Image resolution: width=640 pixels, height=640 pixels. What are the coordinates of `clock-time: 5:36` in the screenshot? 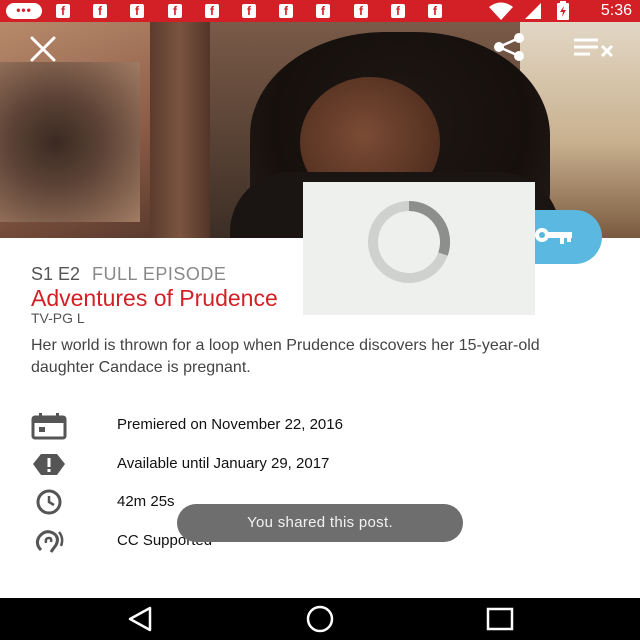 It's located at (616, 10).